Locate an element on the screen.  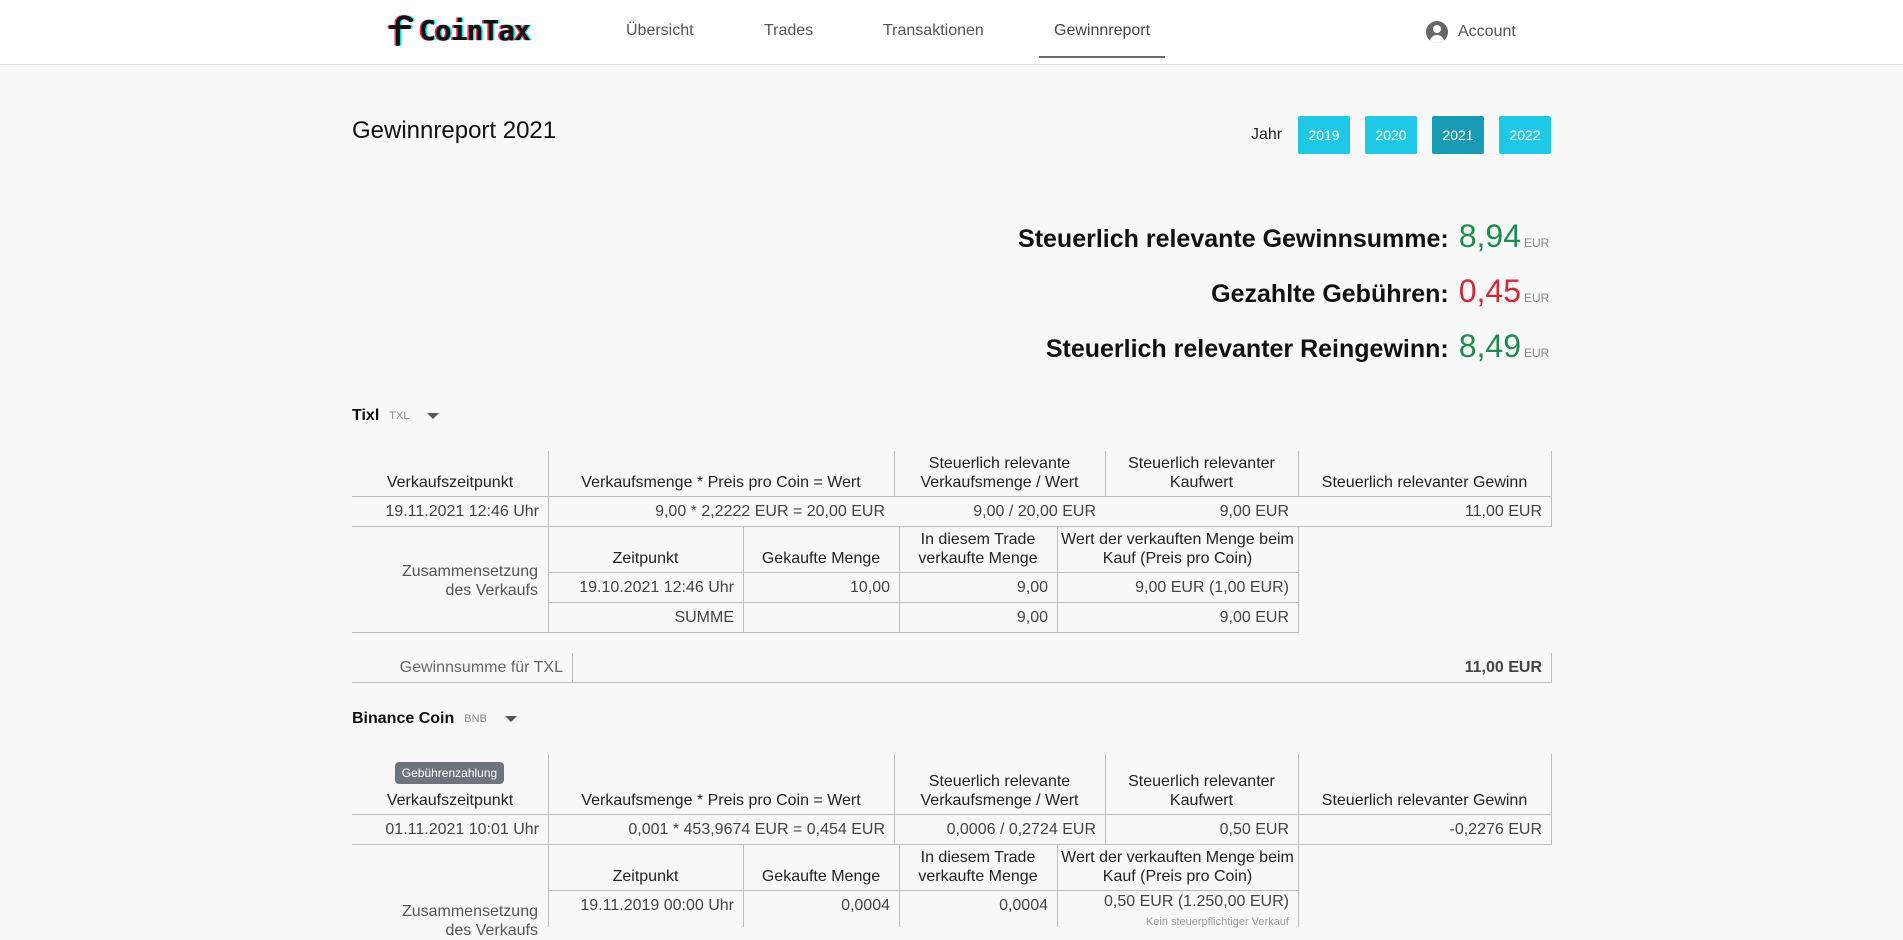
sale-calc: 0,001 * 453,9674 EUR = 0,454 EUR is located at coordinates (756, 829).